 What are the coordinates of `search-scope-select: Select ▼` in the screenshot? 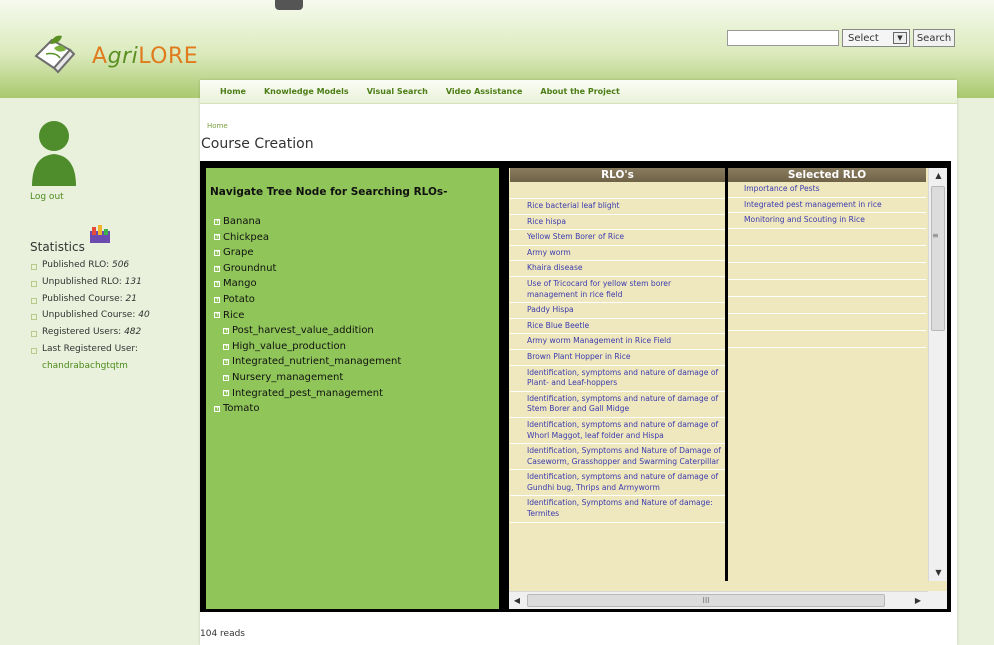 It's located at (876, 38).